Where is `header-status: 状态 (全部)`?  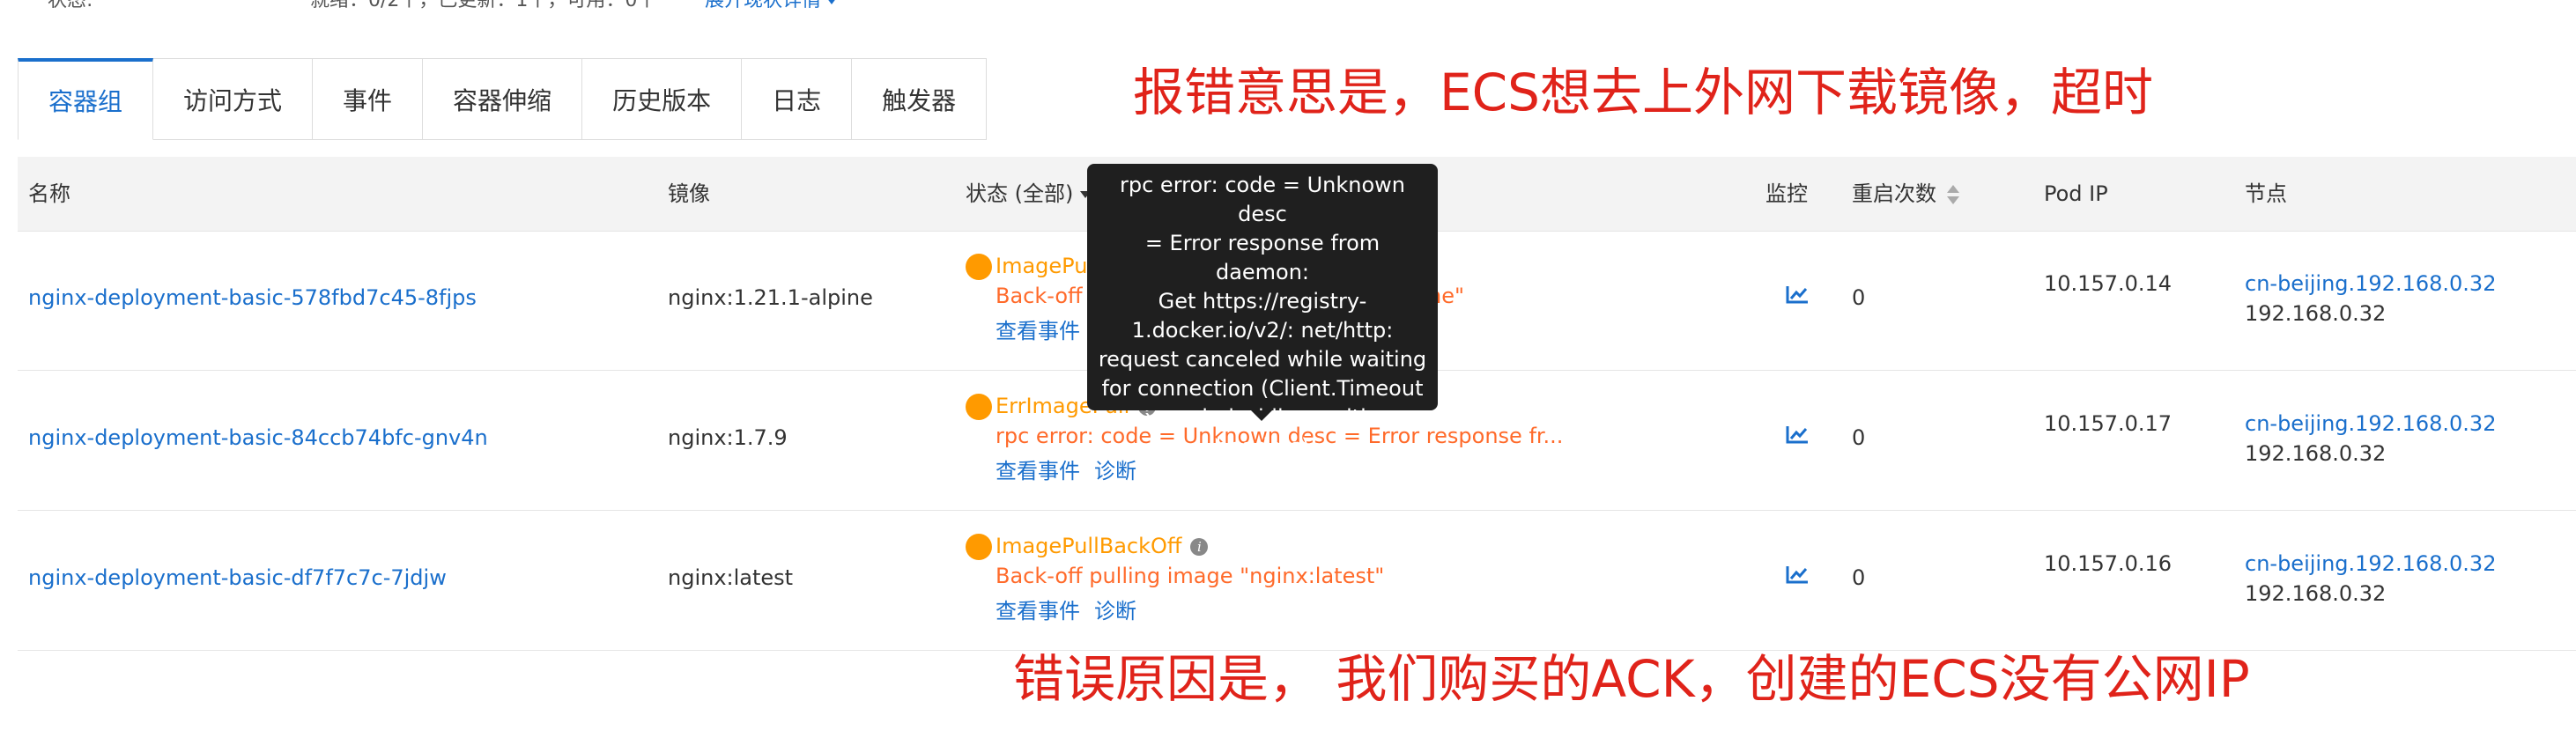 header-status: 状态 (全部) is located at coordinates (1029, 194).